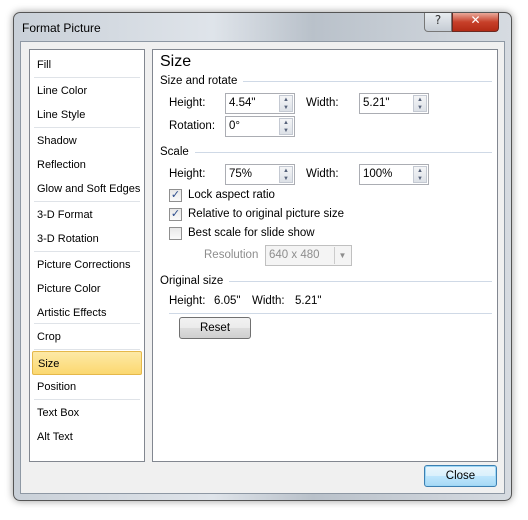 Image resolution: width=528 pixels, height=520 pixels. What do you see at coordinates (326, 81) in the screenshot?
I see `size-rotate-group: Size and rotate` at bounding box center [326, 81].